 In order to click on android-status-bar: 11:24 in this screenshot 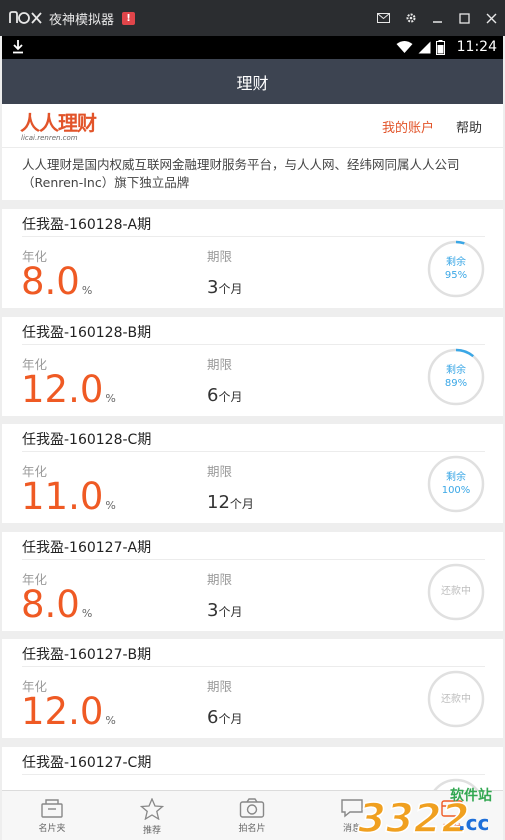, I will do `click(252, 47)`.